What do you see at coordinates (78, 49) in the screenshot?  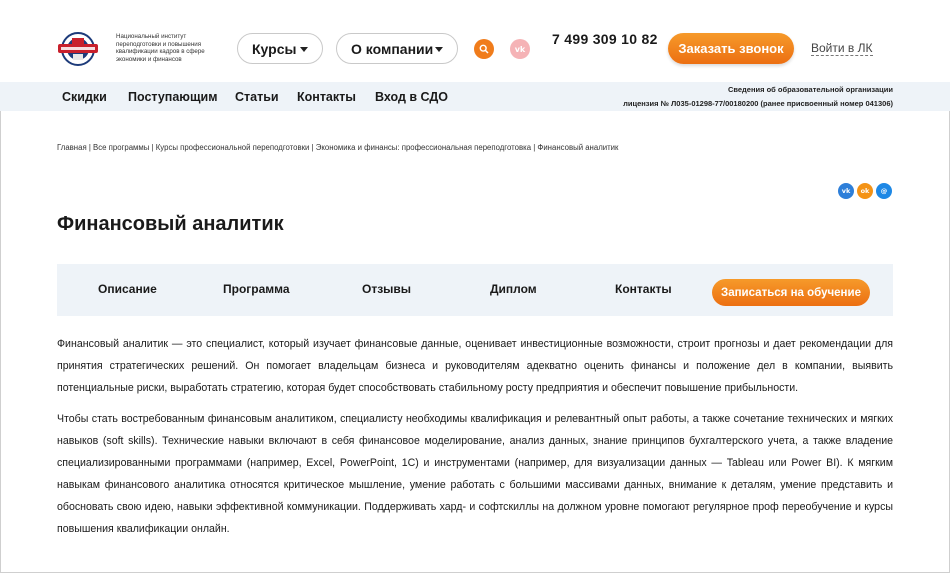 I see `logo-emblem` at bounding box center [78, 49].